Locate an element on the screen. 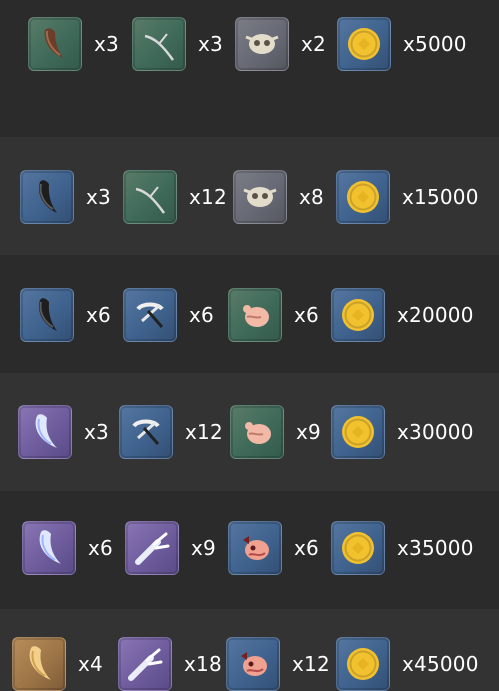 The width and height of the screenshot is (499, 691). quantity-label: x20000 is located at coordinates (435, 315).